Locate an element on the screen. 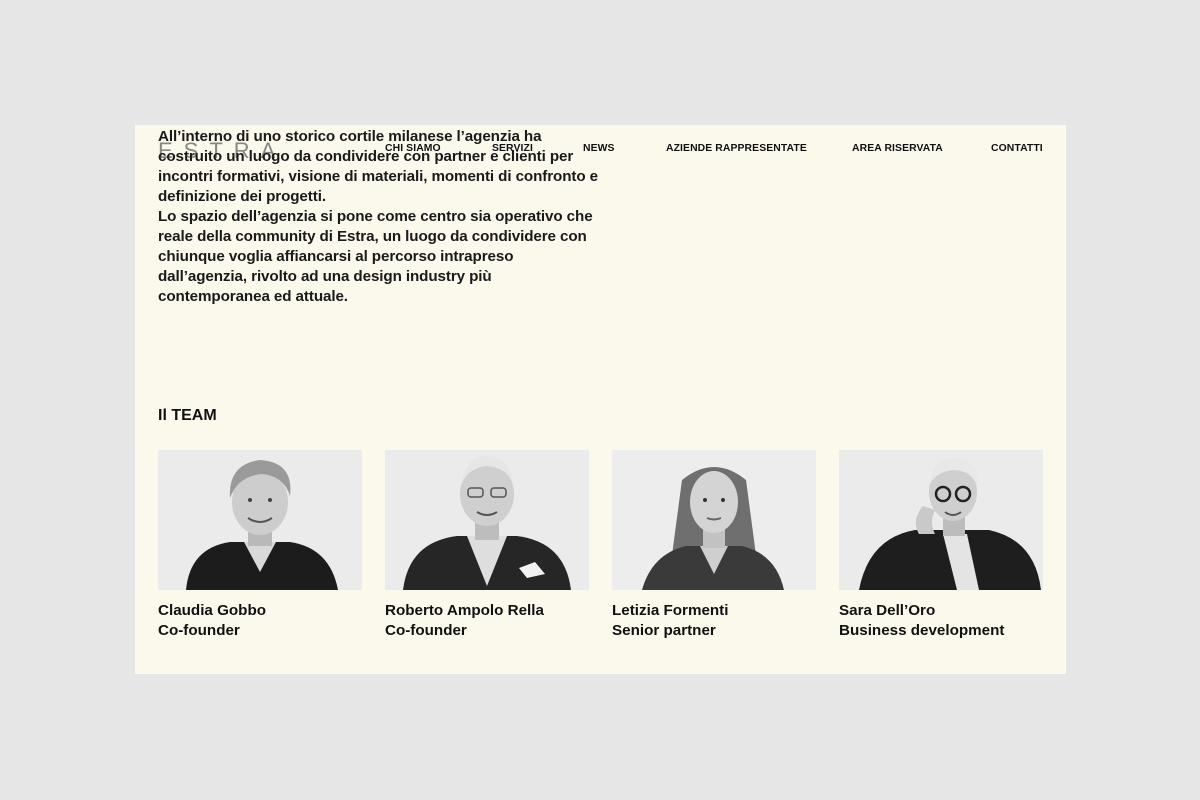 The height and width of the screenshot is (800, 1200). team-member-card: Roberto Ampolo Rella Co-founder is located at coordinates (487, 545).